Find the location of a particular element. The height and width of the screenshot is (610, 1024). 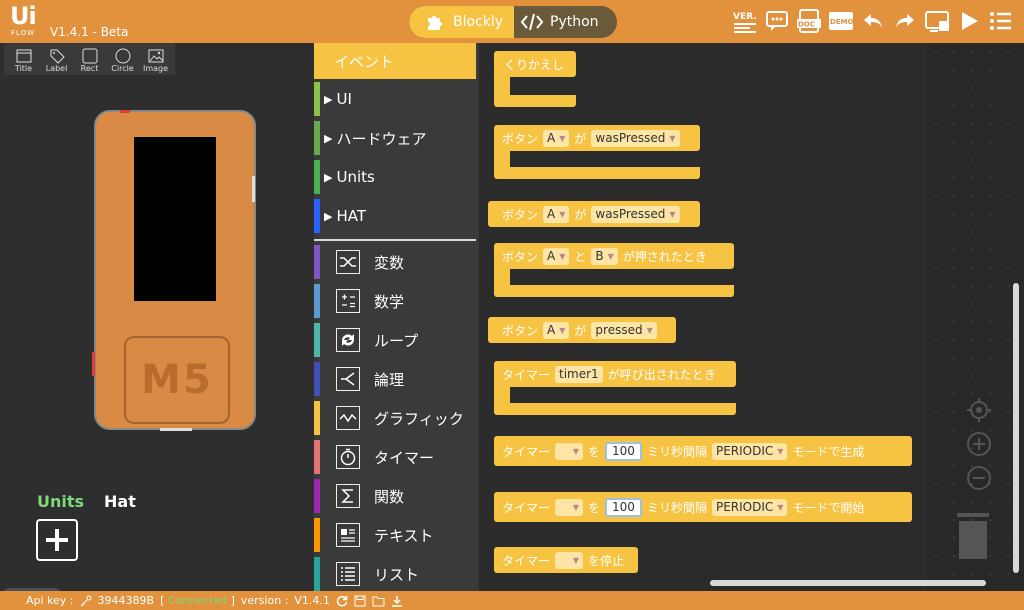

device-manager-button is located at coordinates (937, 21).